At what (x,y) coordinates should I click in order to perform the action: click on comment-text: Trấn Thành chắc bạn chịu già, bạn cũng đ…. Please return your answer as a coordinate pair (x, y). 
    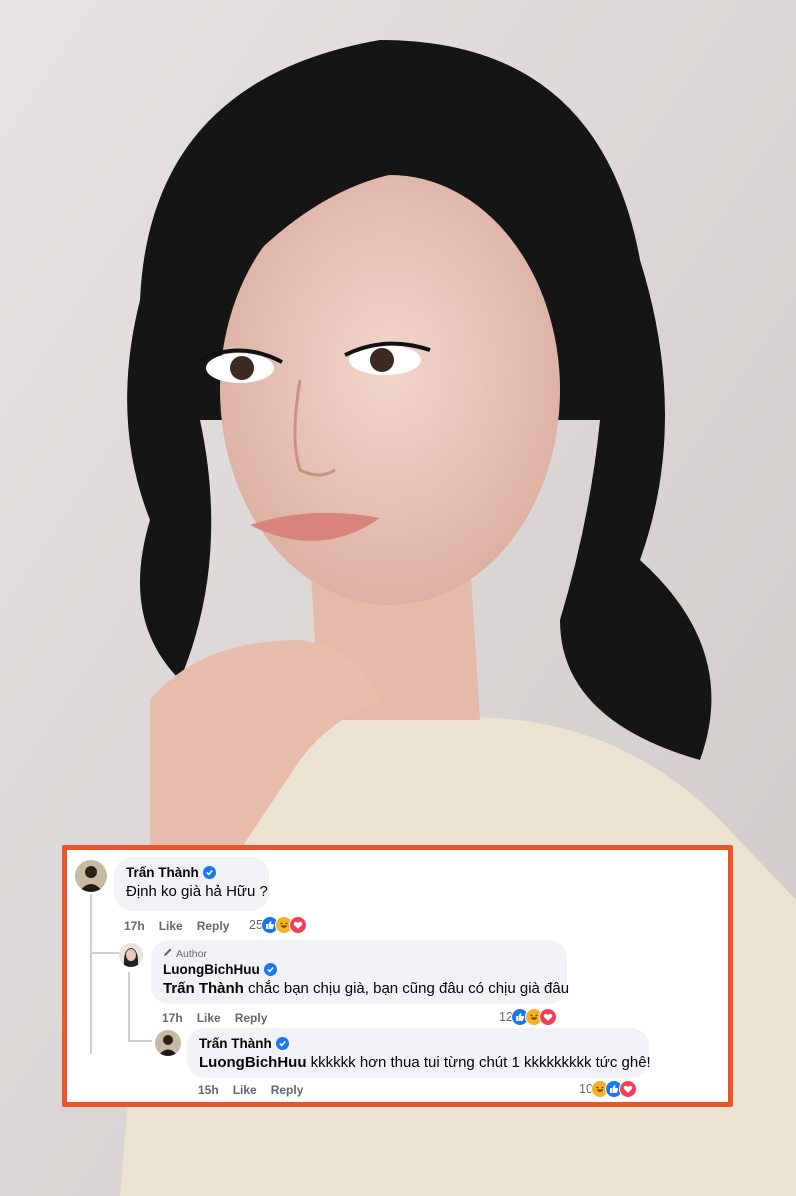
    Looking at the image, I should click on (366, 989).